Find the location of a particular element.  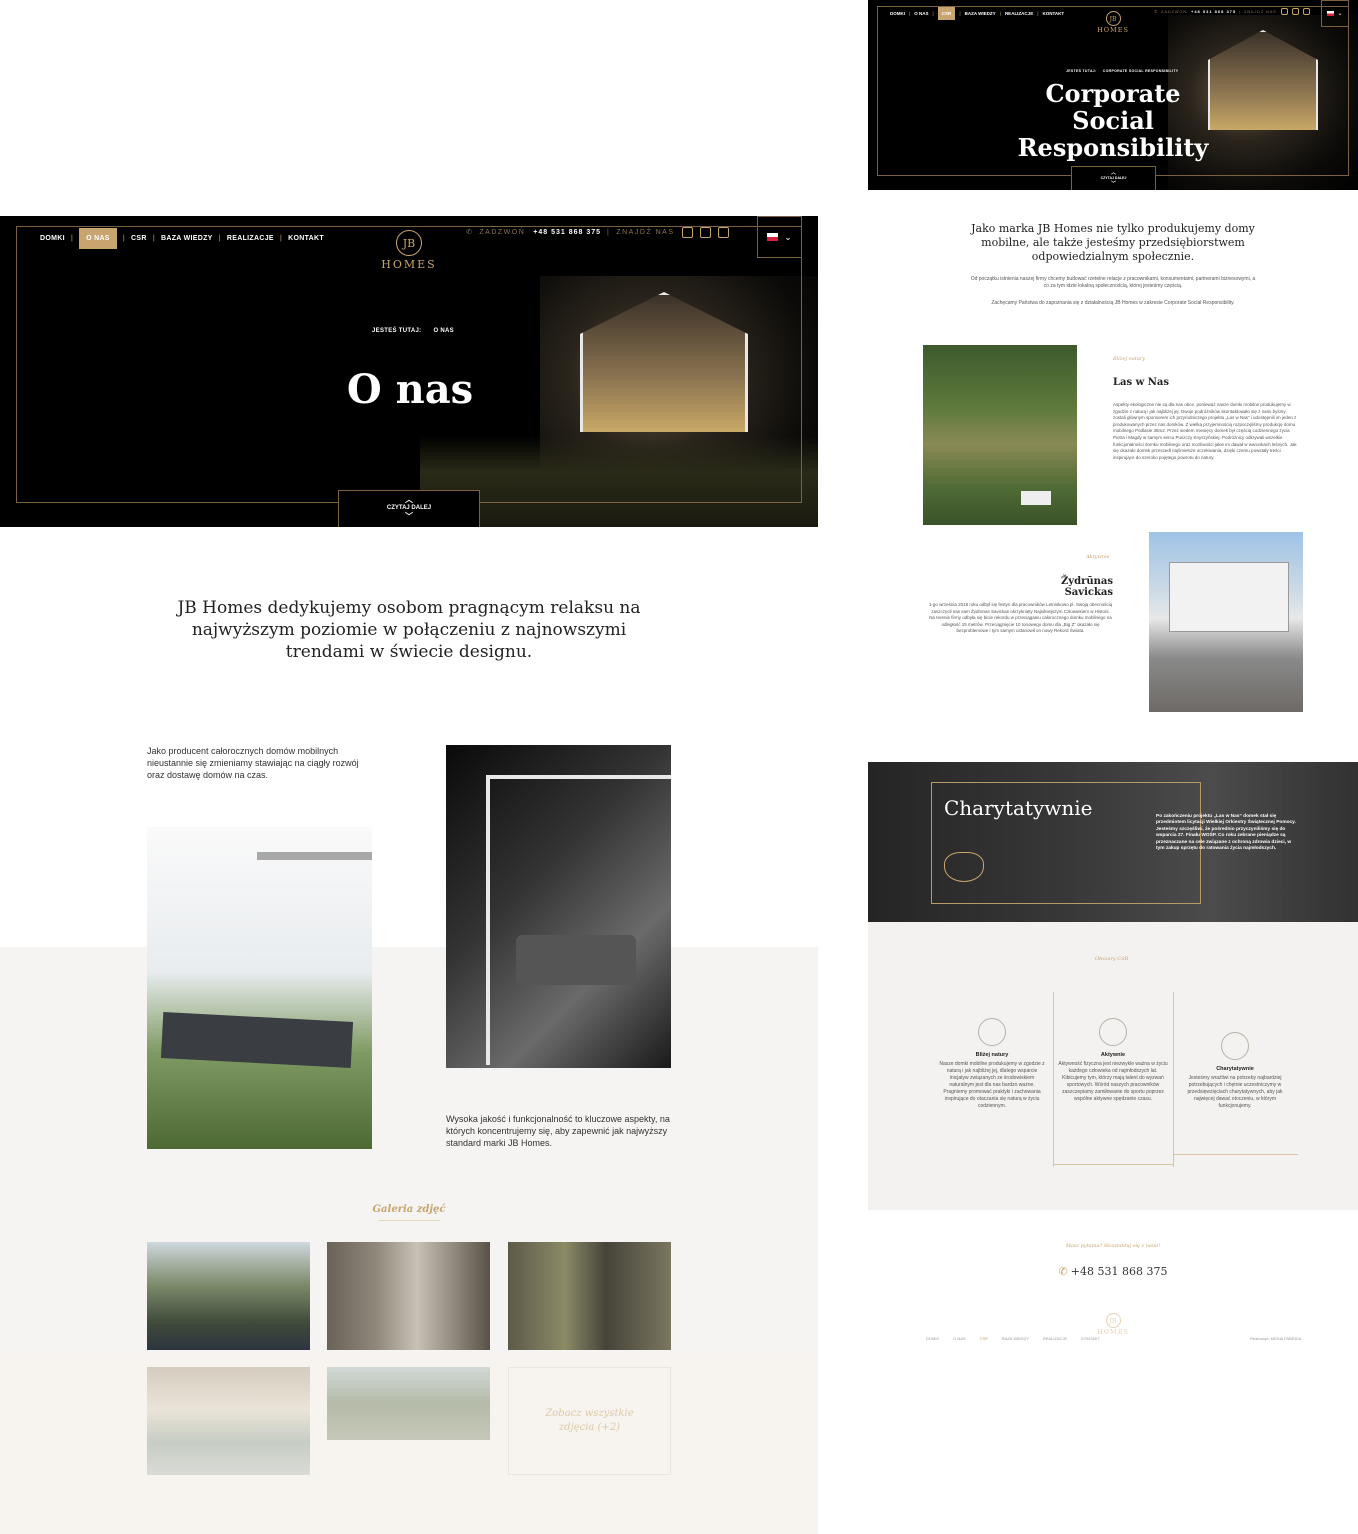

csr-nav-item-realizacje: REALIZACJE is located at coordinates (1019, 13).